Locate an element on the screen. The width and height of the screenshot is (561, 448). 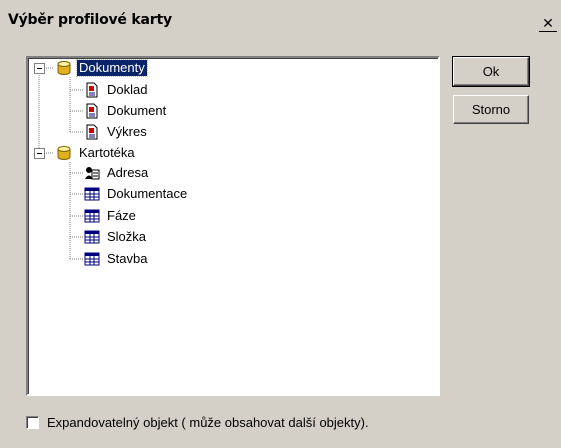
tree-node-stavba: Stavba is located at coordinates (116, 259).